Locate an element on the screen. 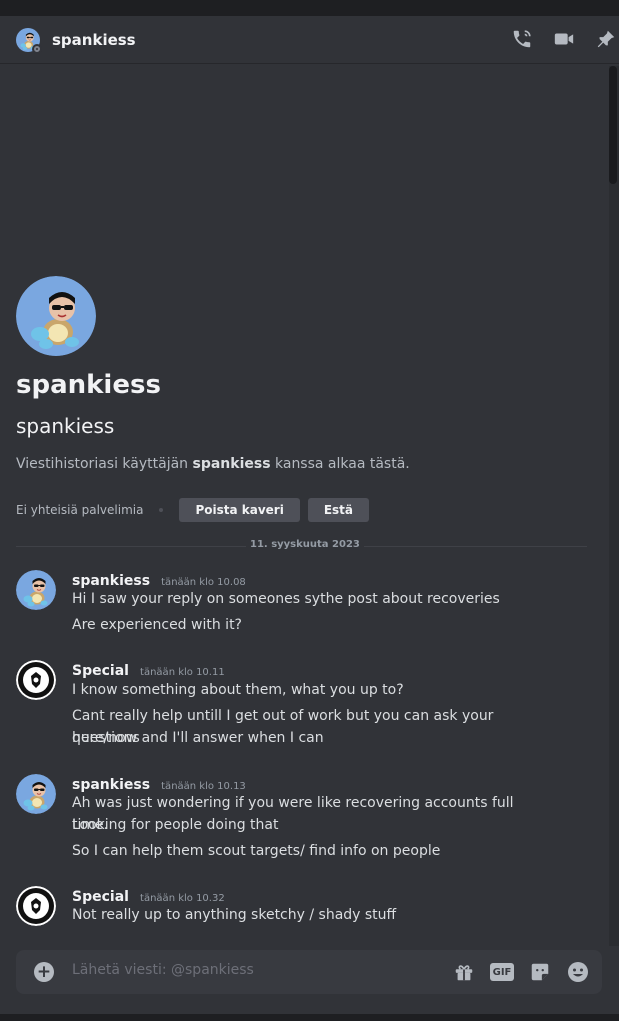  message-timestamp: tänään klo 10.11 is located at coordinates (182, 672).